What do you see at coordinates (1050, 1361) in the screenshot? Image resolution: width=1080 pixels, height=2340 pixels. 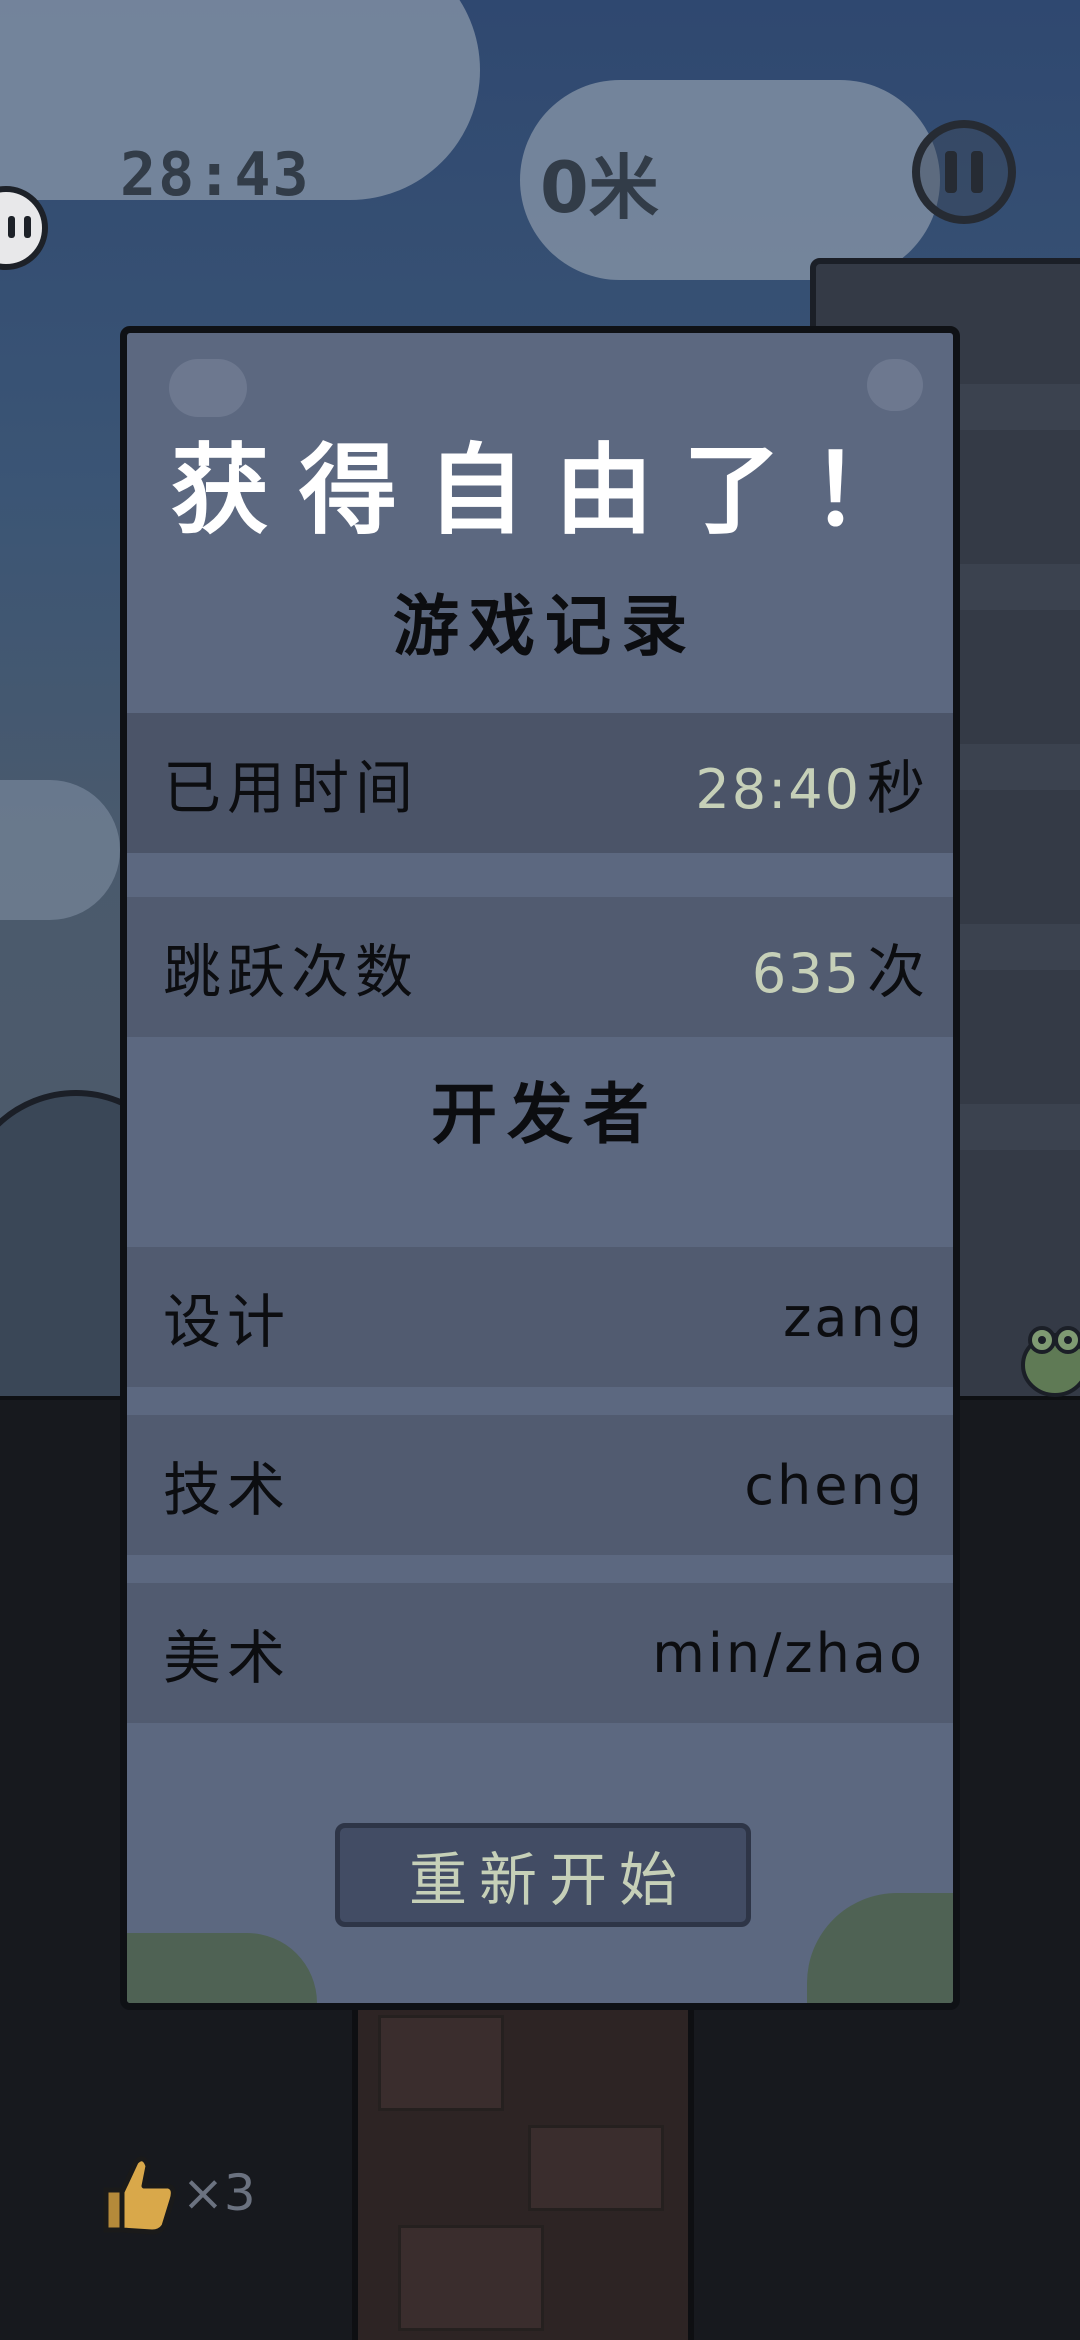 I see `frog-icon` at bounding box center [1050, 1361].